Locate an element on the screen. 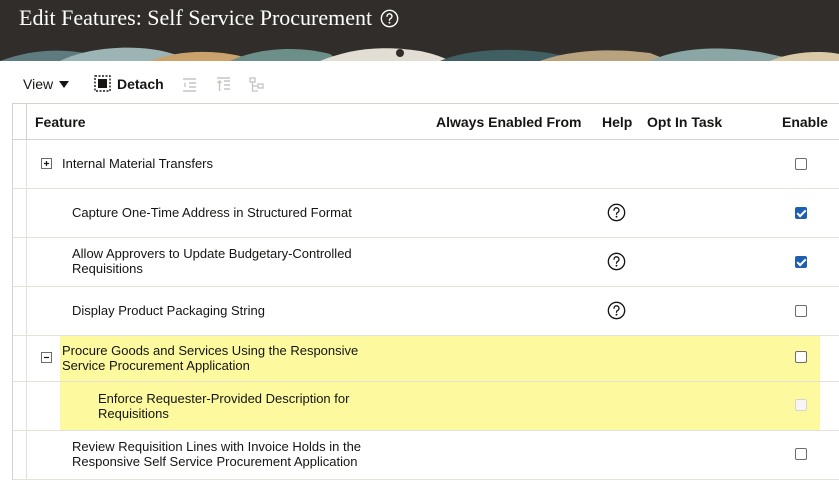  decorative-banner is located at coordinates (419, 52).